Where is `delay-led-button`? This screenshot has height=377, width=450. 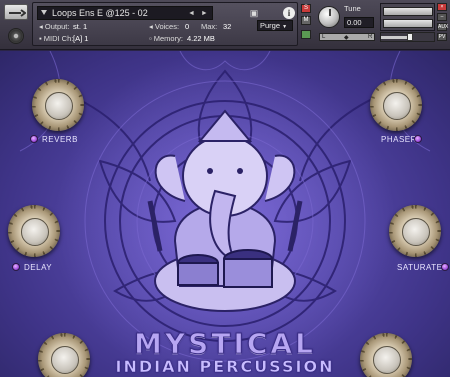
delay-led-button is located at coordinates (16, 267).